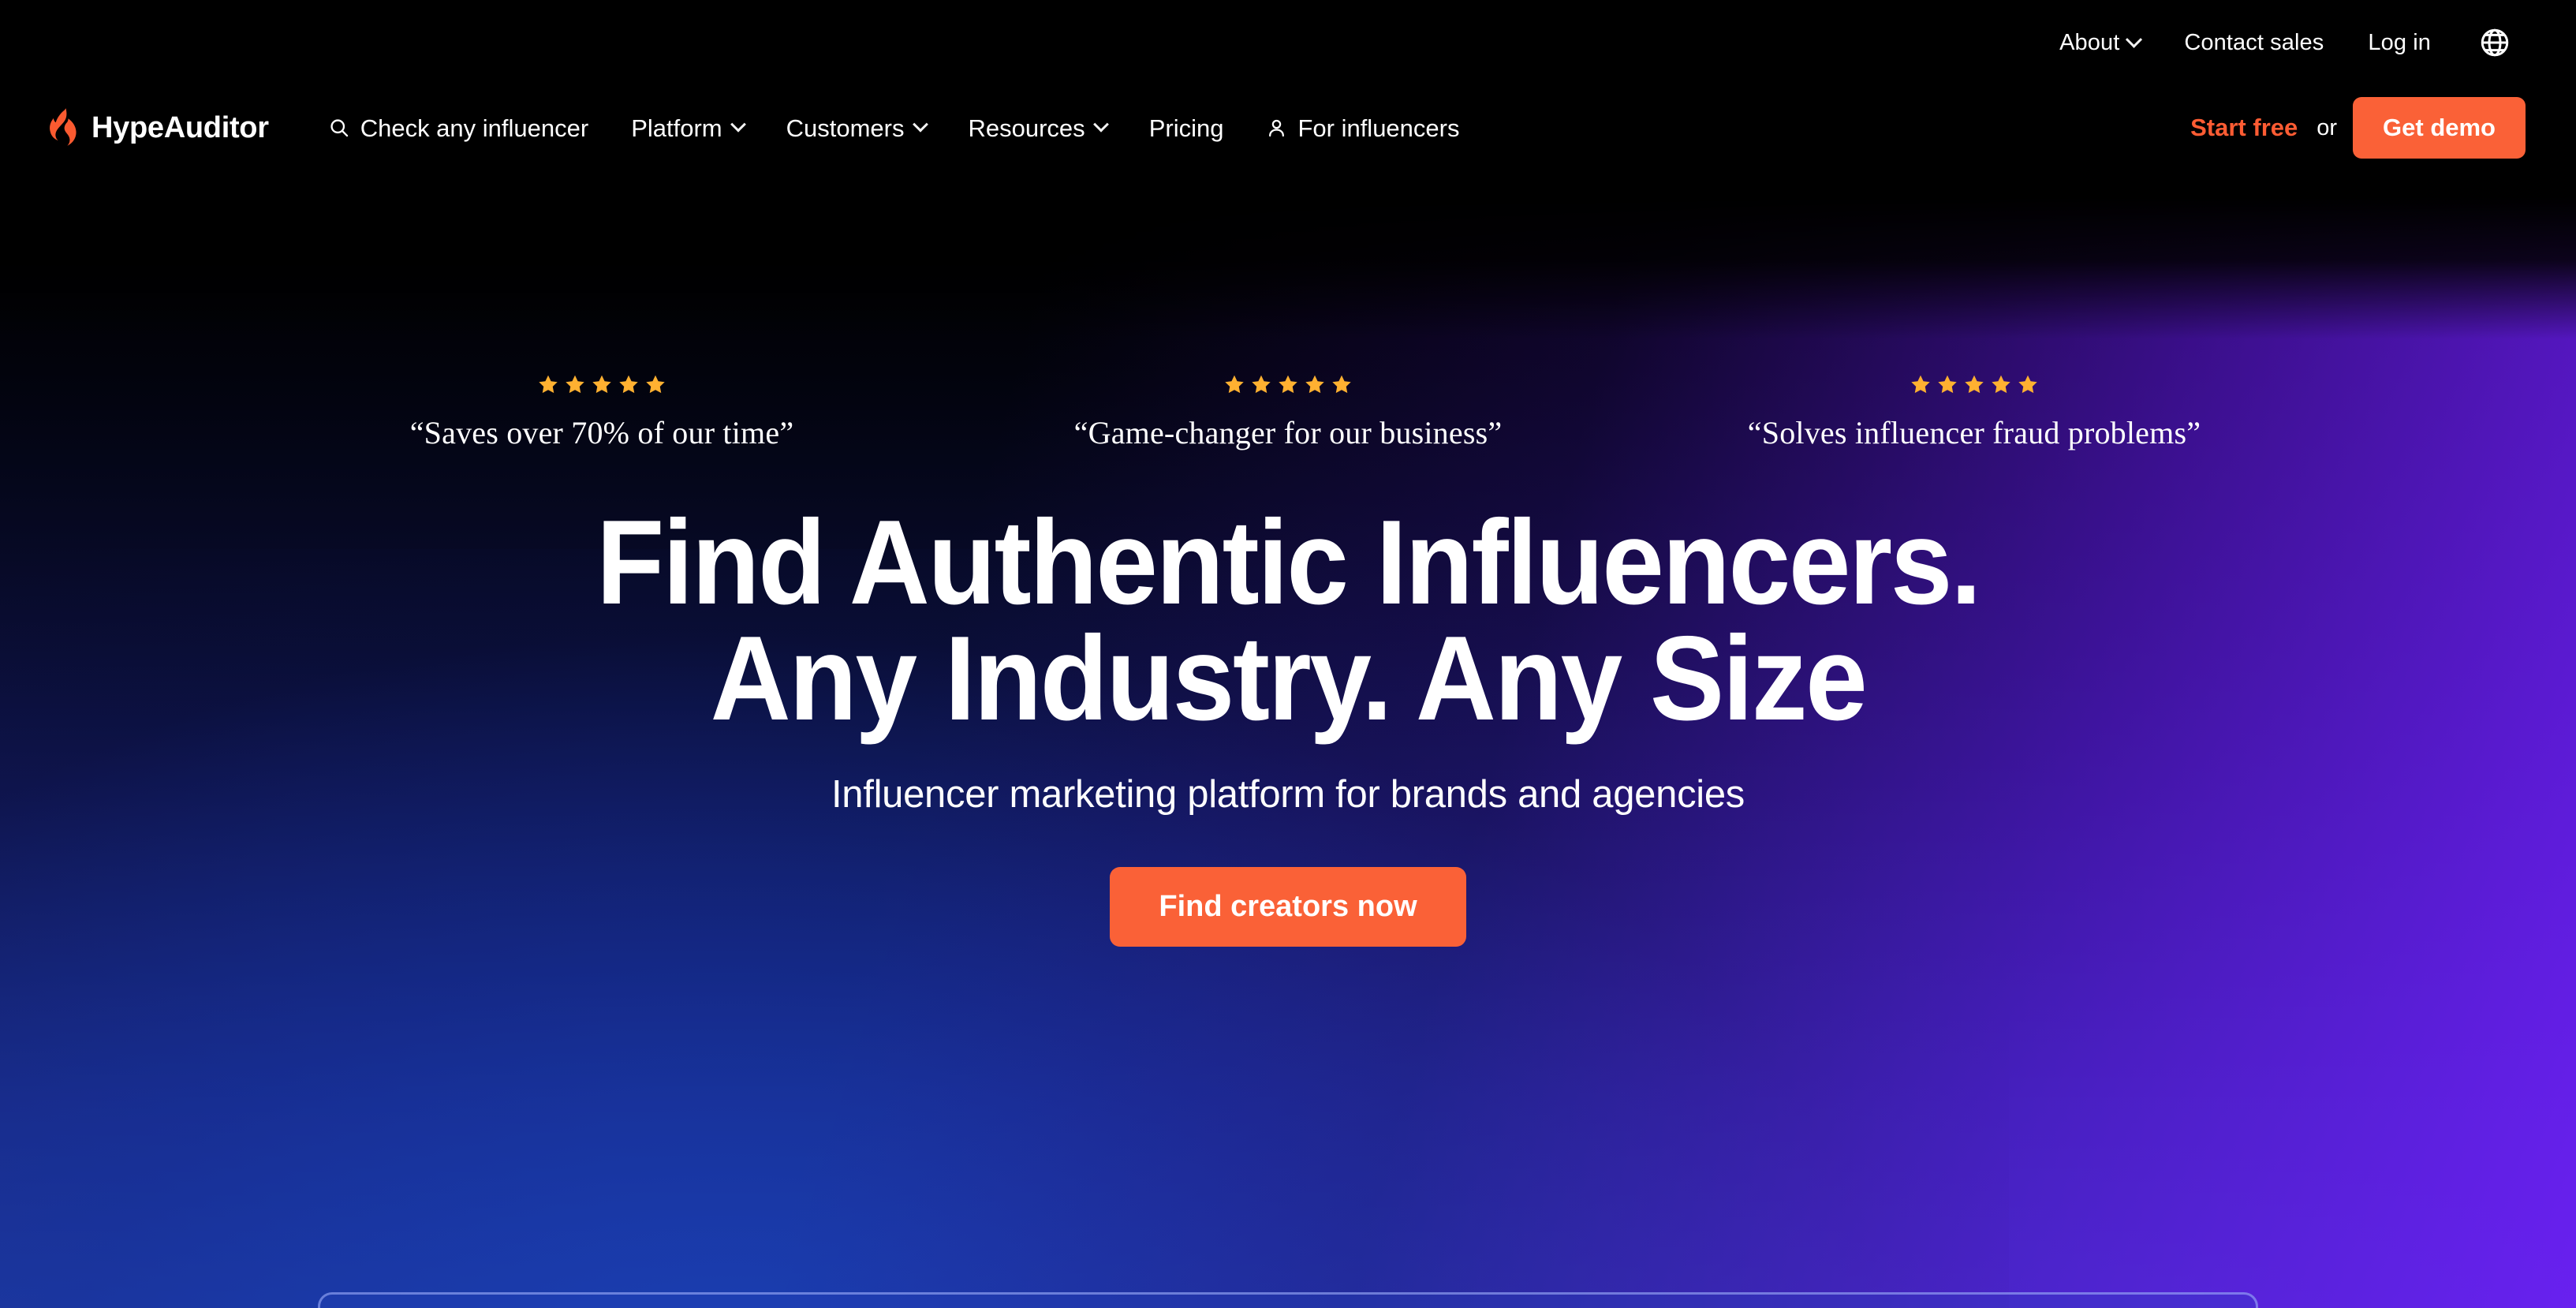 This screenshot has width=2576, height=1308. I want to click on nav-item-resources-label: Resources, so click(1026, 128).